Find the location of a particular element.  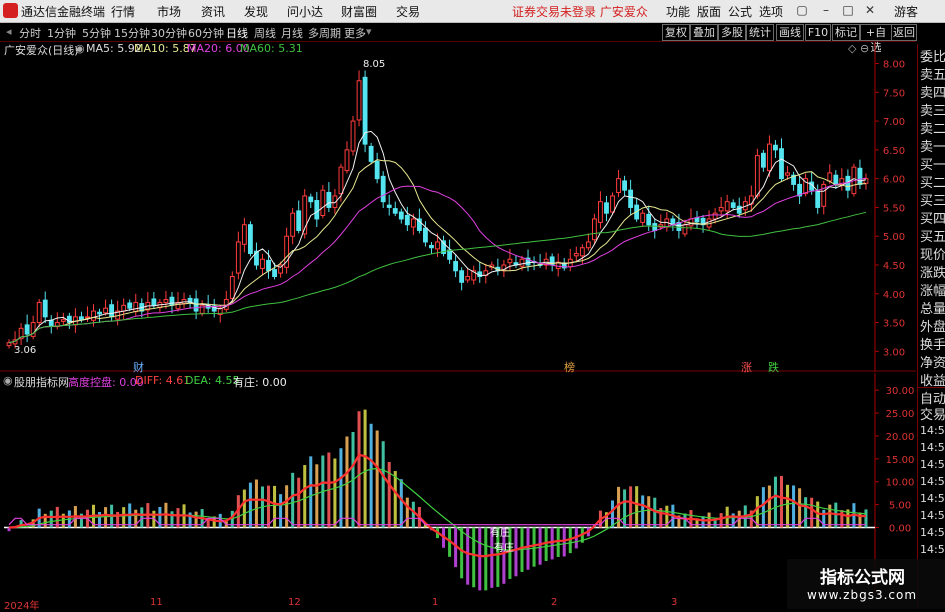

menu-xuanxiang: 选项 is located at coordinates (771, 11).